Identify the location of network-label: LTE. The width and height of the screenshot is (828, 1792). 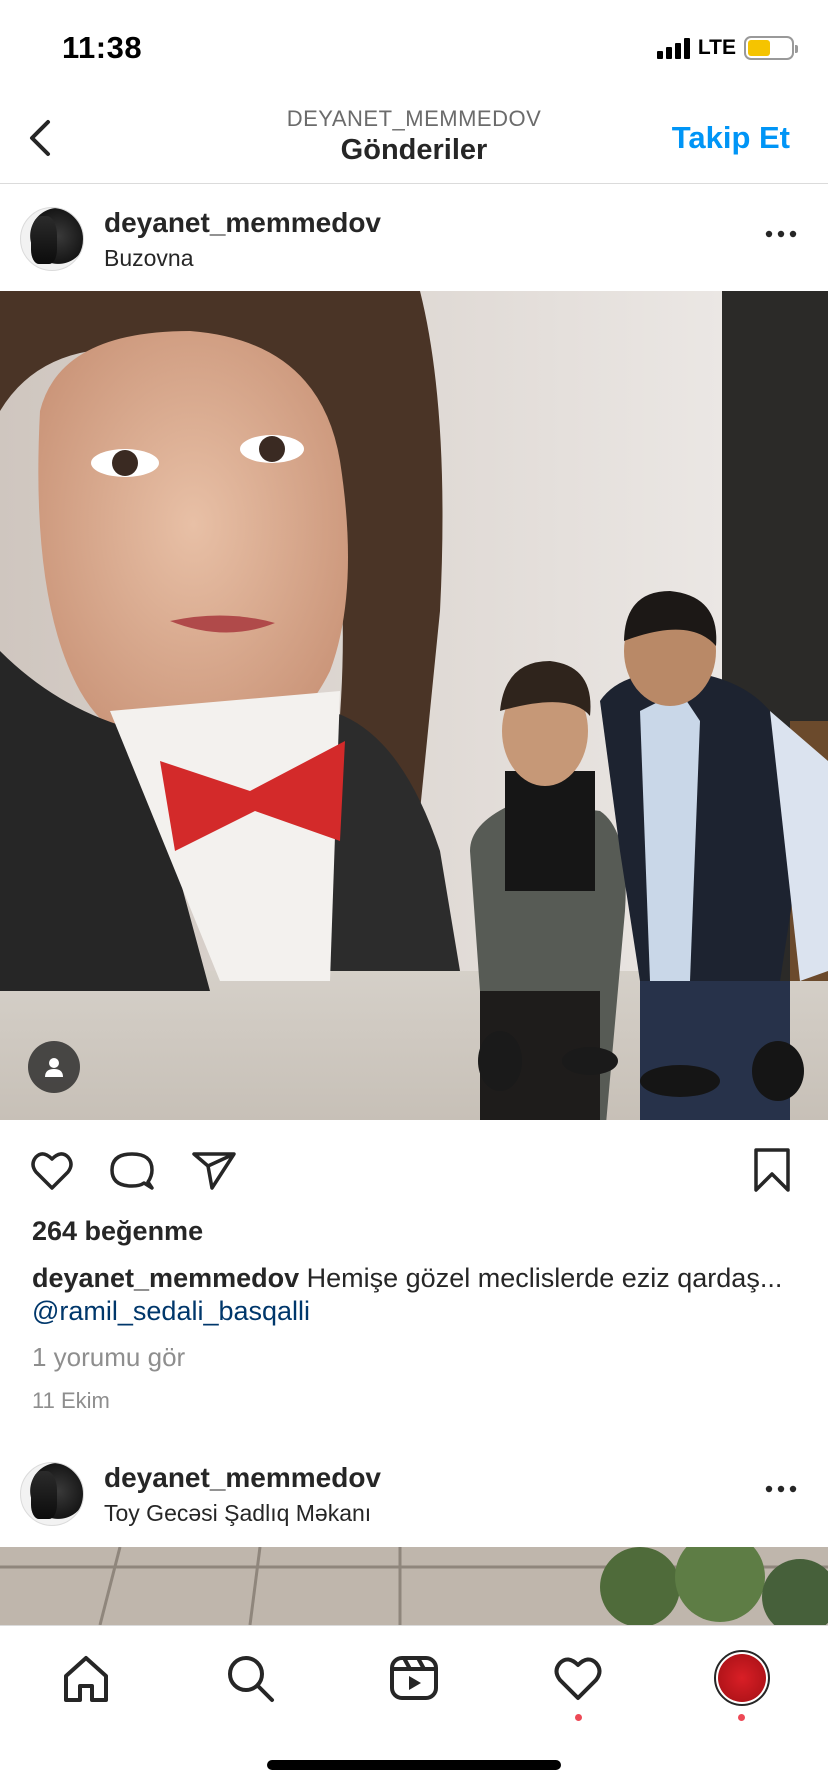
(716, 47).